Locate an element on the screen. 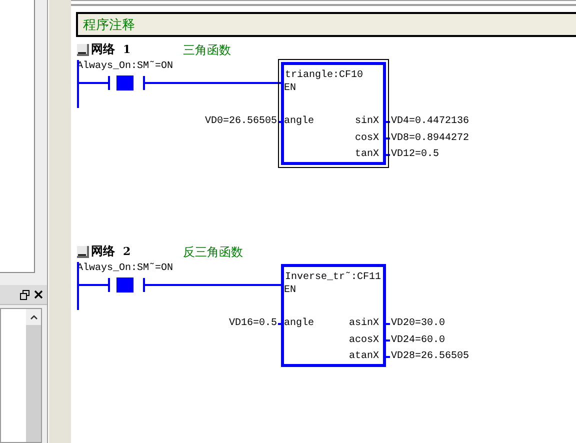 The width and height of the screenshot is (576, 443). network-comment: 三角函数 is located at coordinates (207, 50).